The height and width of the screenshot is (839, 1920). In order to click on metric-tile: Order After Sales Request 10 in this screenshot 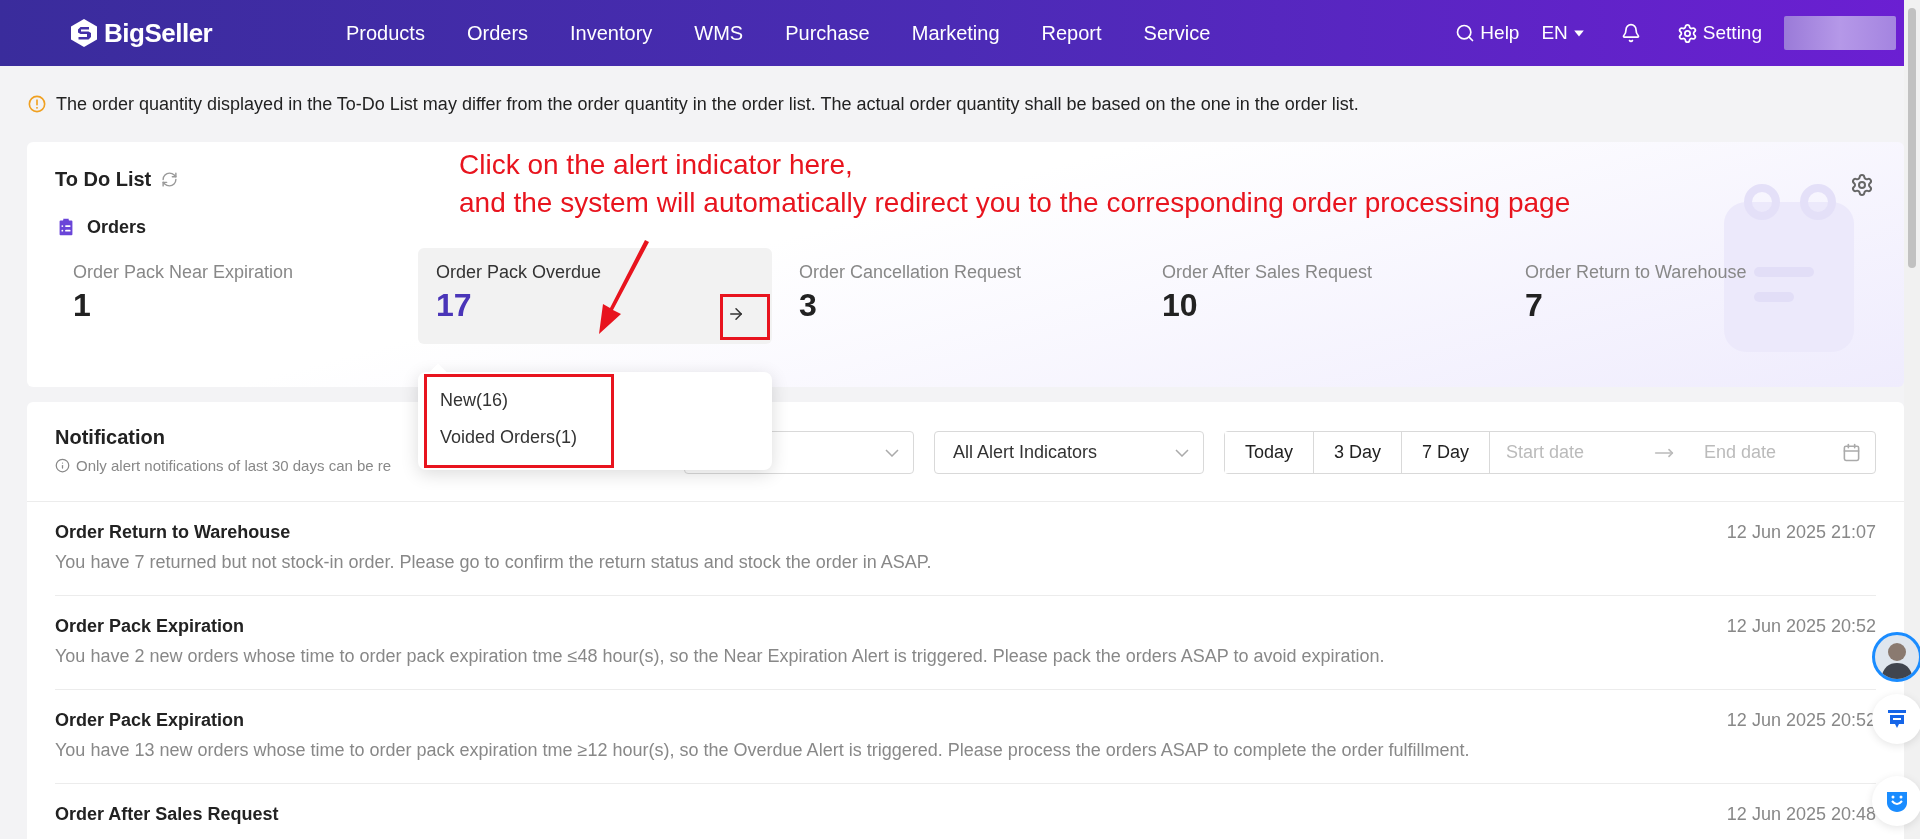, I will do `click(1325, 296)`.